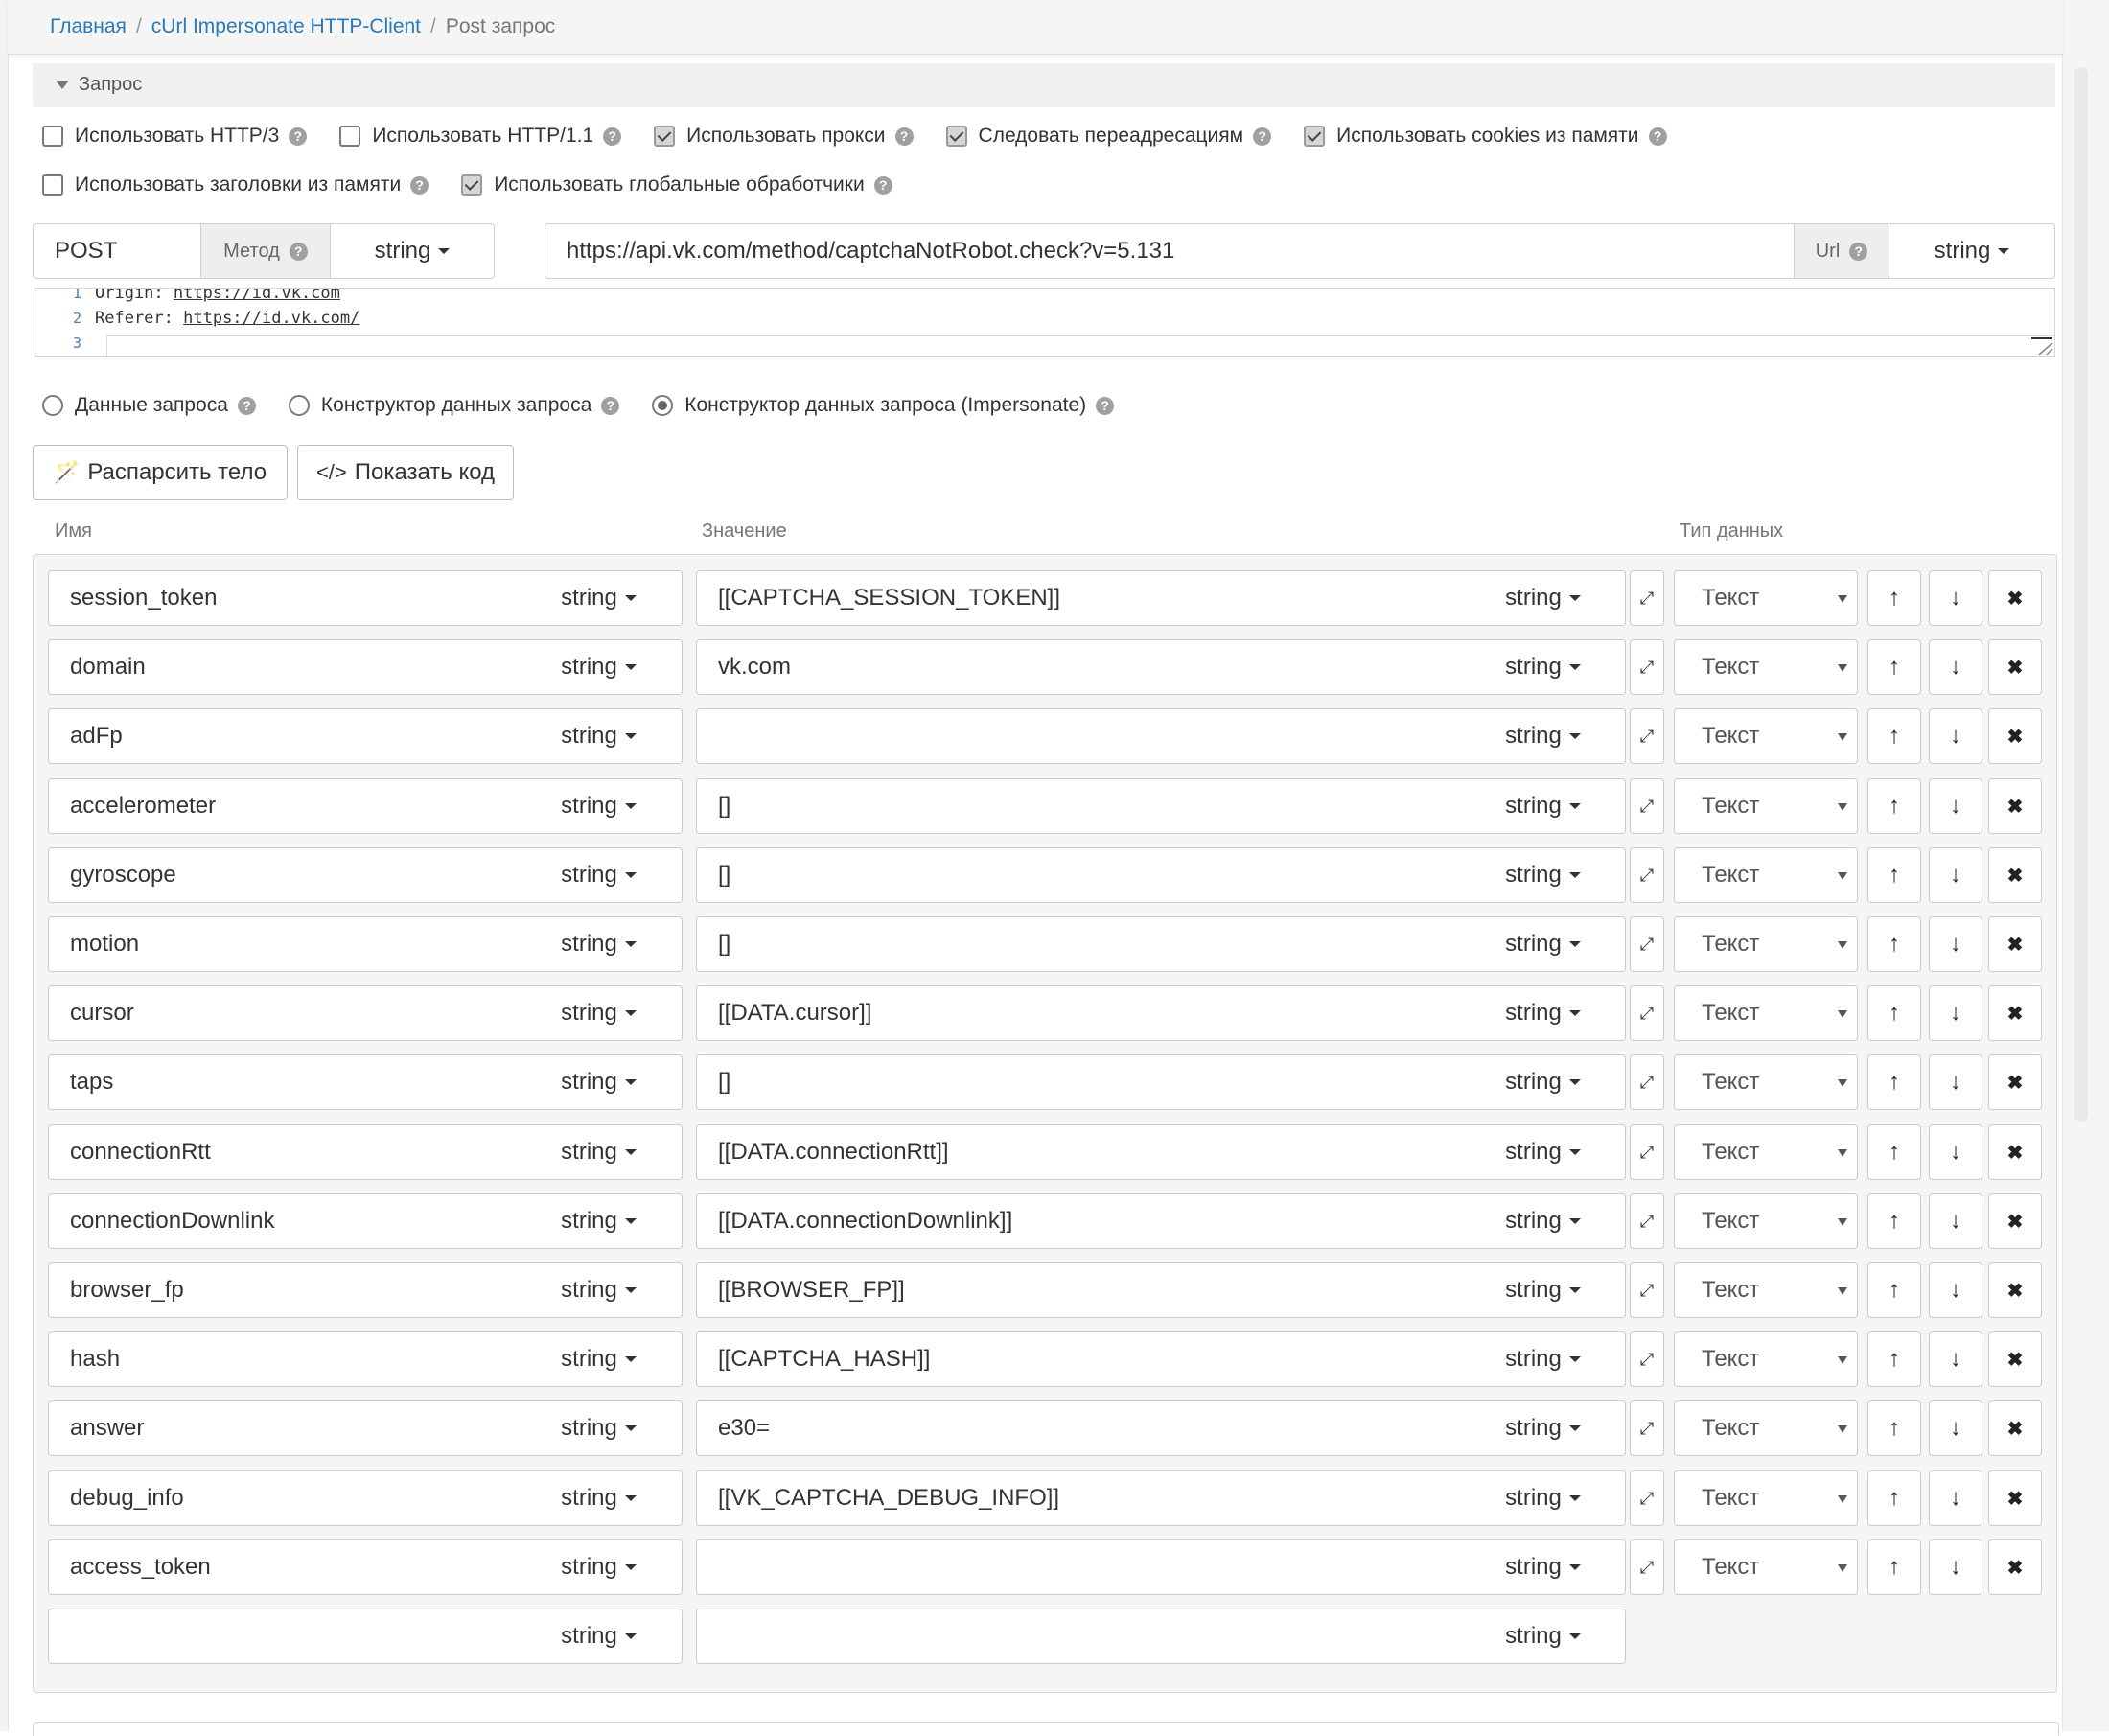  I want to click on param-value-input: vk.com, so click(1079, 667).